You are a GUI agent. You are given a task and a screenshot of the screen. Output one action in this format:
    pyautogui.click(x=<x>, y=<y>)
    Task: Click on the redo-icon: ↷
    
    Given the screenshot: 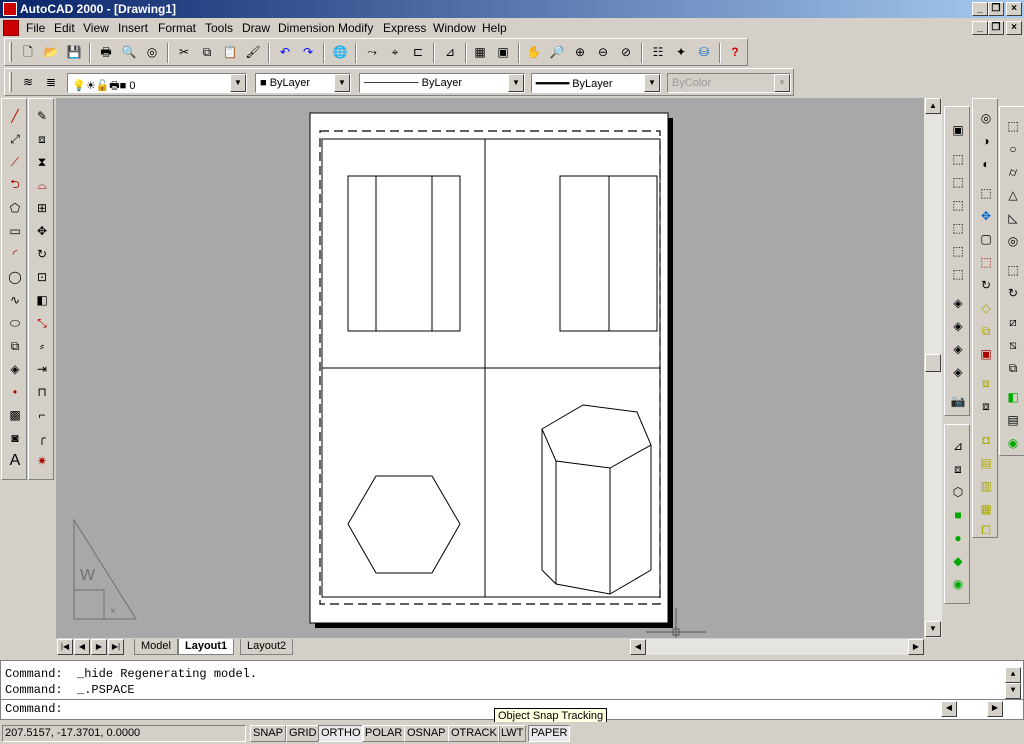 What is the action you would take?
    pyautogui.click(x=308, y=52)
    